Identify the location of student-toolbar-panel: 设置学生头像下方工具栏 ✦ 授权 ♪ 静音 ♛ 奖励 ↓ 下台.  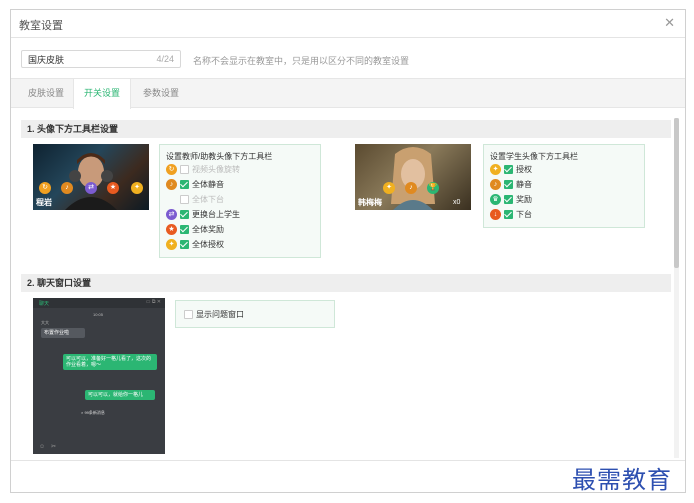
(564, 186).